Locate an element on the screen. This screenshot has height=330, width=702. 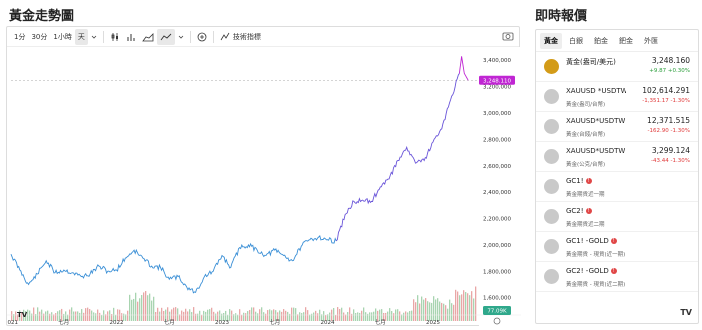
y-tick-label: 1,600,000 is located at coordinates (497, 299).